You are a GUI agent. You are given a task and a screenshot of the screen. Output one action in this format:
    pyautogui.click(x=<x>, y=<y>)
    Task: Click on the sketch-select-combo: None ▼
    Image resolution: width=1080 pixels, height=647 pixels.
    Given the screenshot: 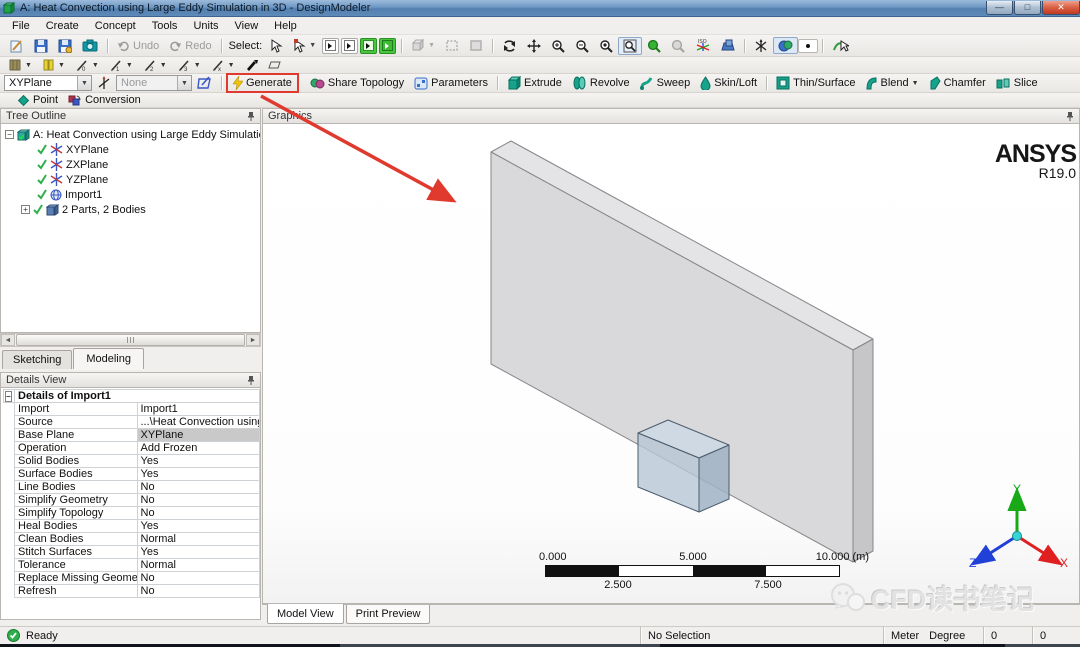 What is the action you would take?
    pyautogui.click(x=154, y=83)
    